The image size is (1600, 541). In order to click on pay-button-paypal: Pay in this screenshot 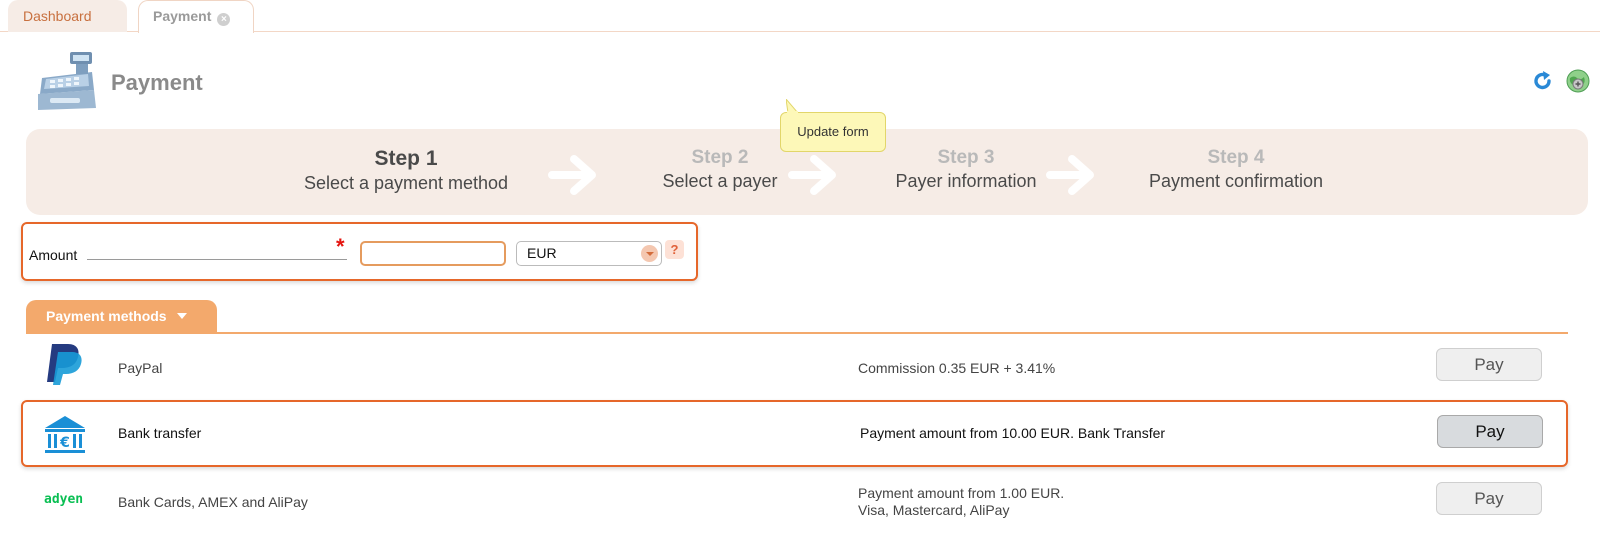, I will do `click(1489, 364)`.